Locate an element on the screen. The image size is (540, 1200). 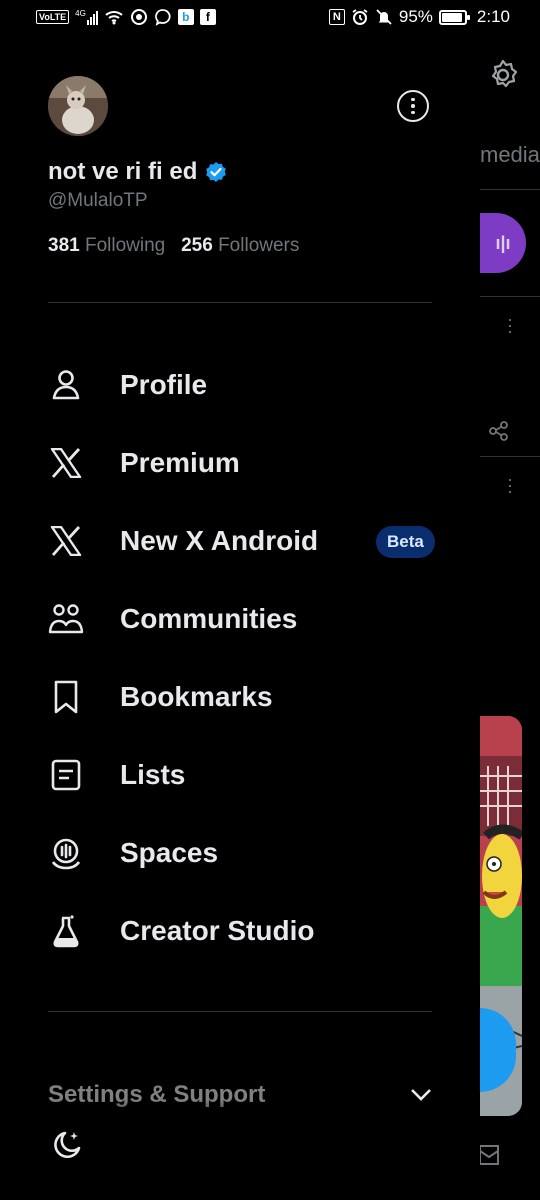
menu-item-label: Communities is located at coordinates (209, 618).